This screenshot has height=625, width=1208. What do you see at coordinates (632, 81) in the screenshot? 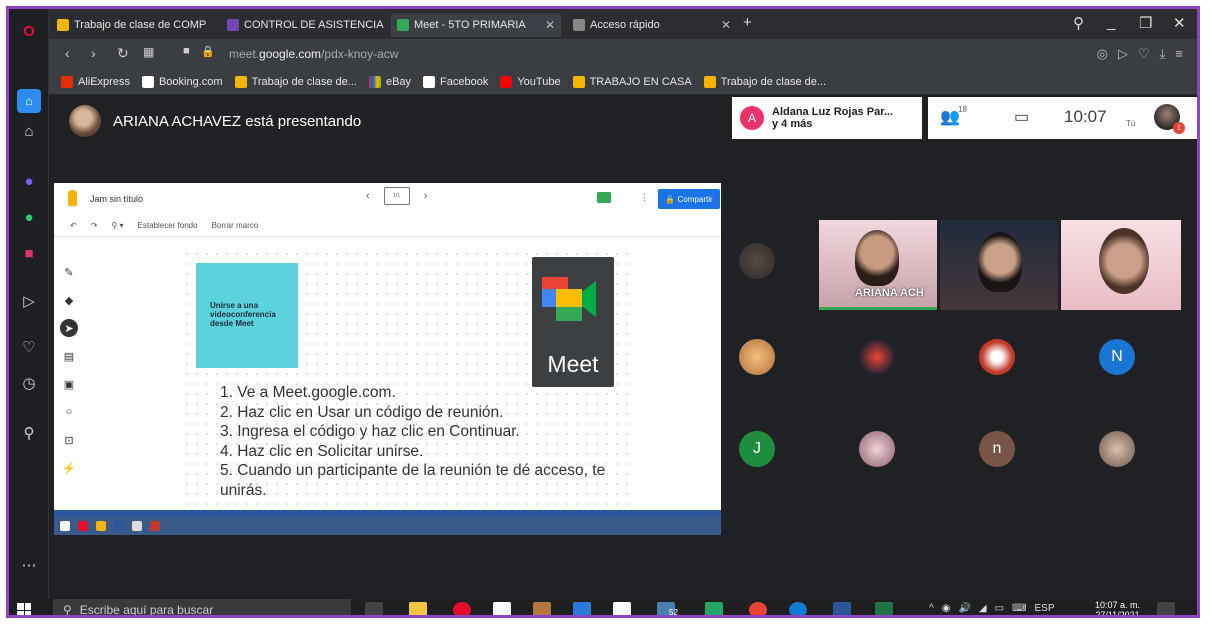
I see `bookmark-trabajo-casa: TRABAJO EN CASA` at bounding box center [632, 81].